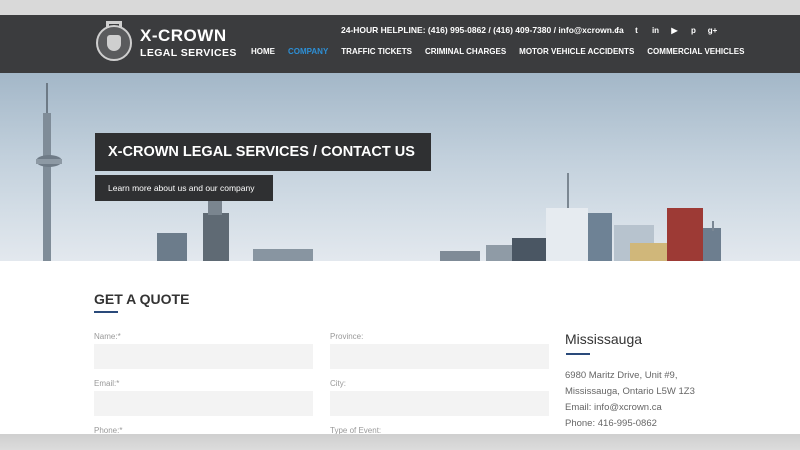 This screenshot has width=800, height=450. Describe the element at coordinates (655, 30) in the screenshot. I see `linkedin-icon: in` at that location.